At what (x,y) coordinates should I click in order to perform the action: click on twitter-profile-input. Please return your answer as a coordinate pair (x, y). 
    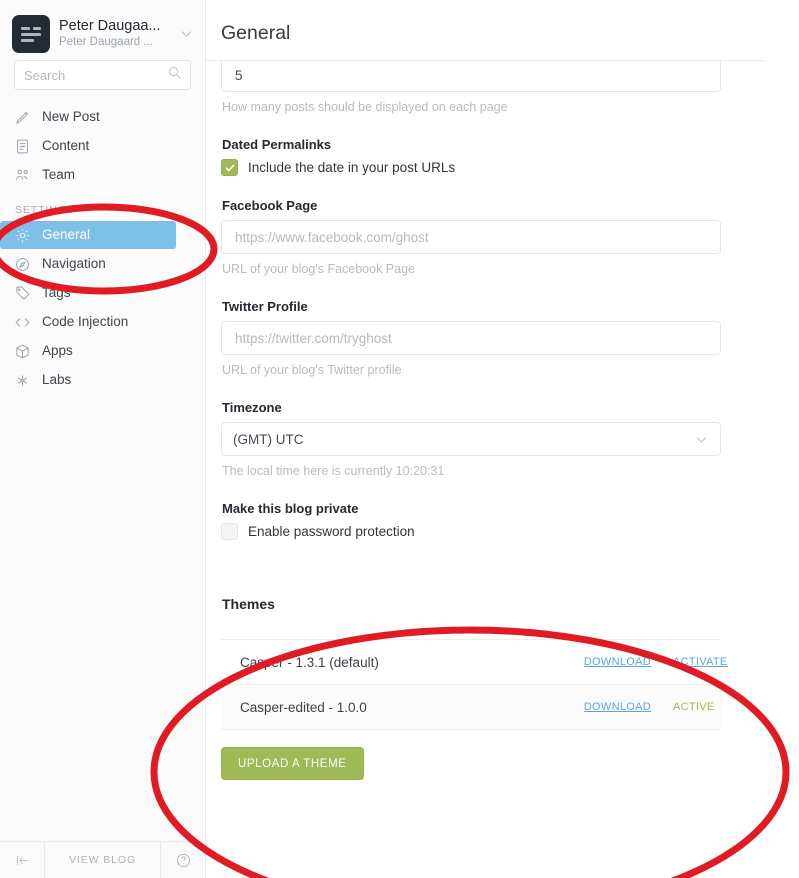
    Looking at the image, I should click on (471, 338).